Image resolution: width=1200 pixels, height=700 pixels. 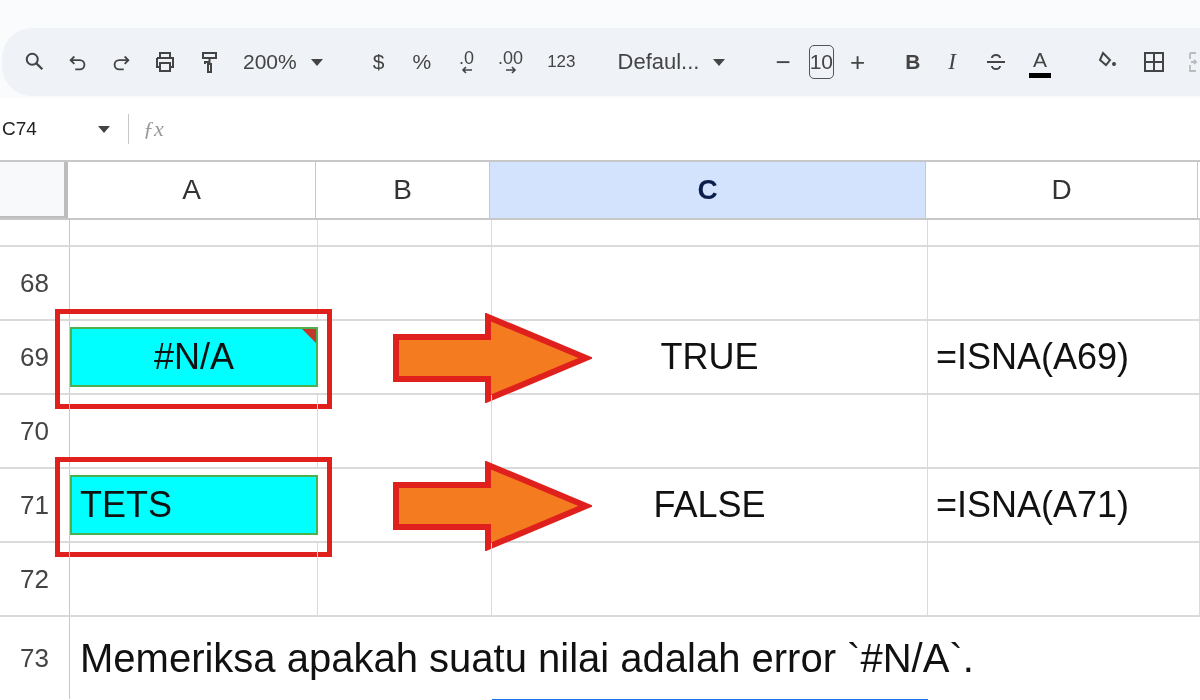 I want to click on cell-text: =ISNA(A71), so click(x=1033, y=505).